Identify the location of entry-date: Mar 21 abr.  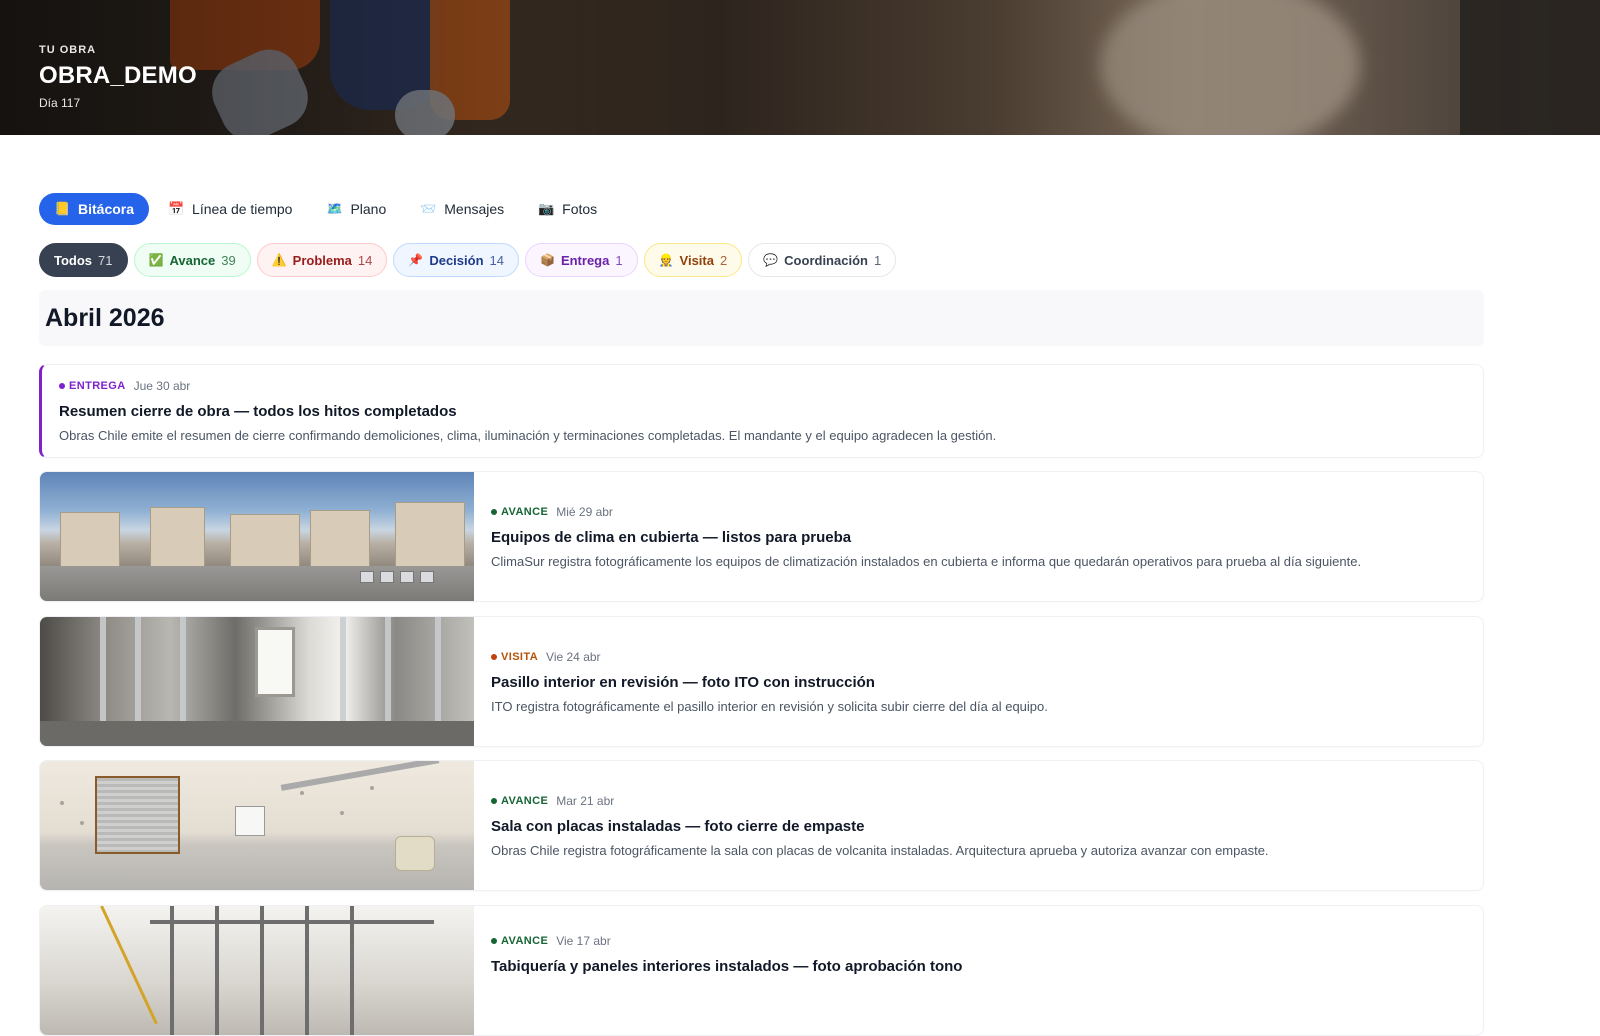
(585, 800).